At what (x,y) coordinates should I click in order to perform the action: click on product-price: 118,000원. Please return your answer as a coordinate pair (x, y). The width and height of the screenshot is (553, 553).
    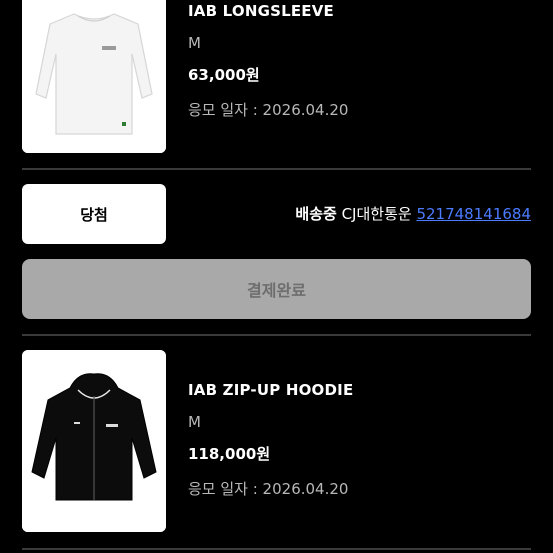
    Looking at the image, I should click on (229, 454).